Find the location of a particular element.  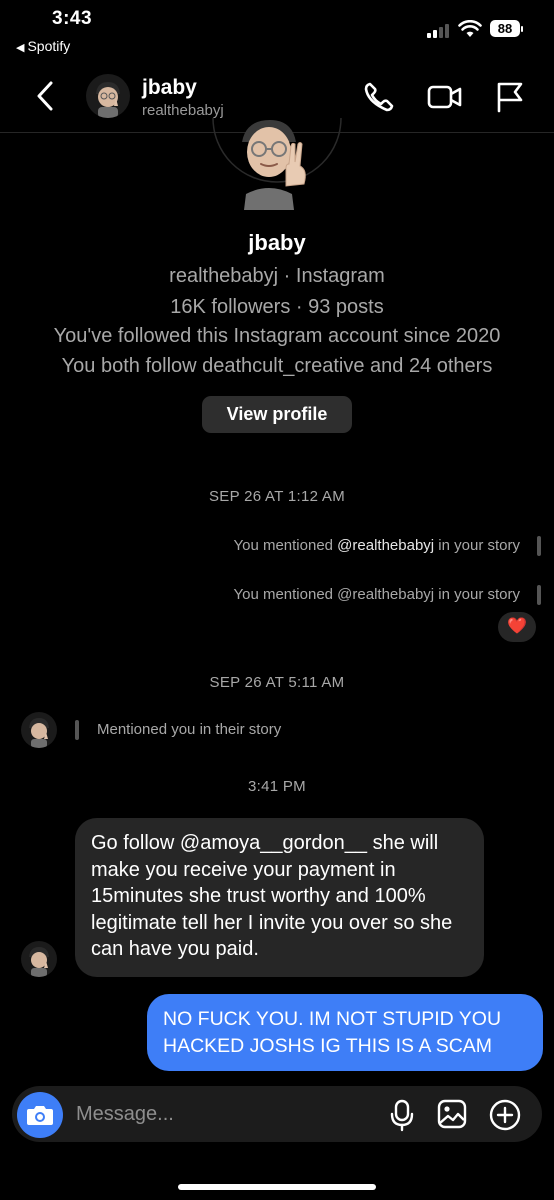

header-name: jbaby is located at coordinates (169, 88).